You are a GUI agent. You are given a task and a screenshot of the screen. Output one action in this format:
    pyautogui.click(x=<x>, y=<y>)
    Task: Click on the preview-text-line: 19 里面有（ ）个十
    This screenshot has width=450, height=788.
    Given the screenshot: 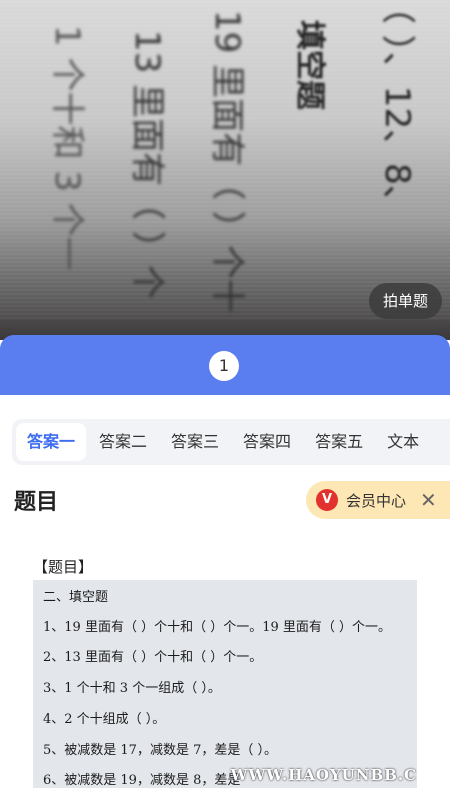 What is the action you would take?
    pyautogui.click(x=227, y=161)
    